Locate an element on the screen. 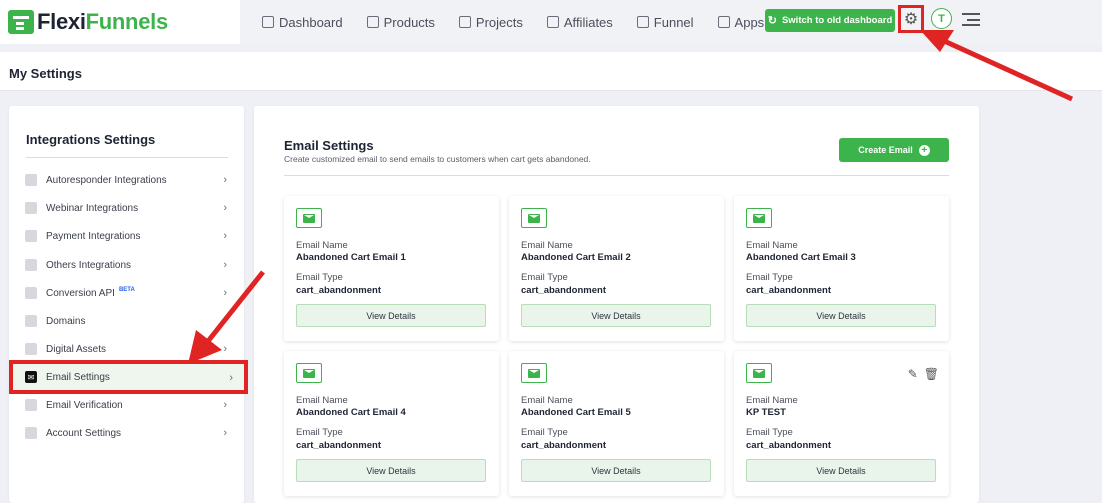 This screenshot has height=503, width=1102. edit-icon: ✎ is located at coordinates (913, 374).